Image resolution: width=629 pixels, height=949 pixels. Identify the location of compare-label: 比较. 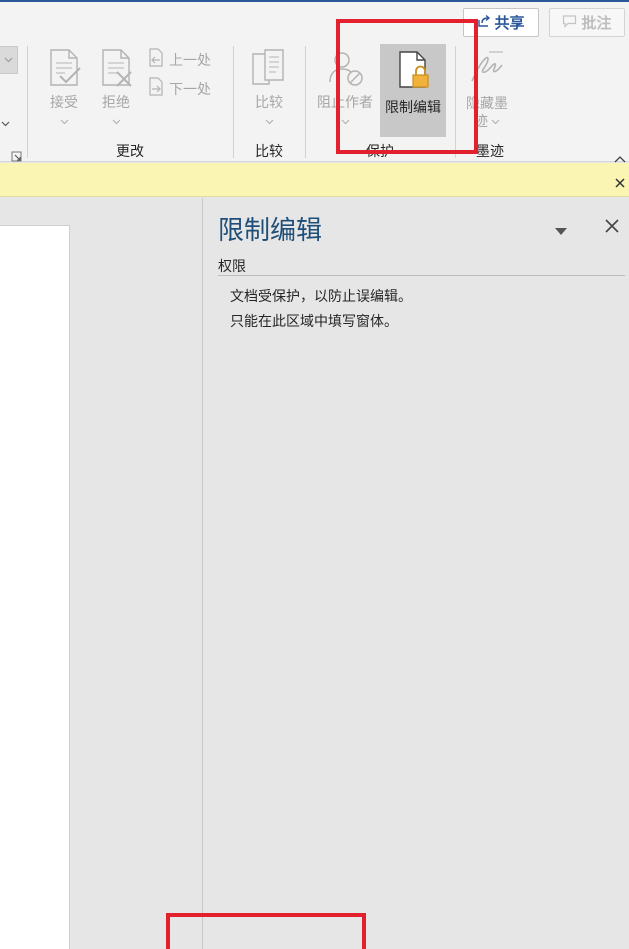
(269, 103).